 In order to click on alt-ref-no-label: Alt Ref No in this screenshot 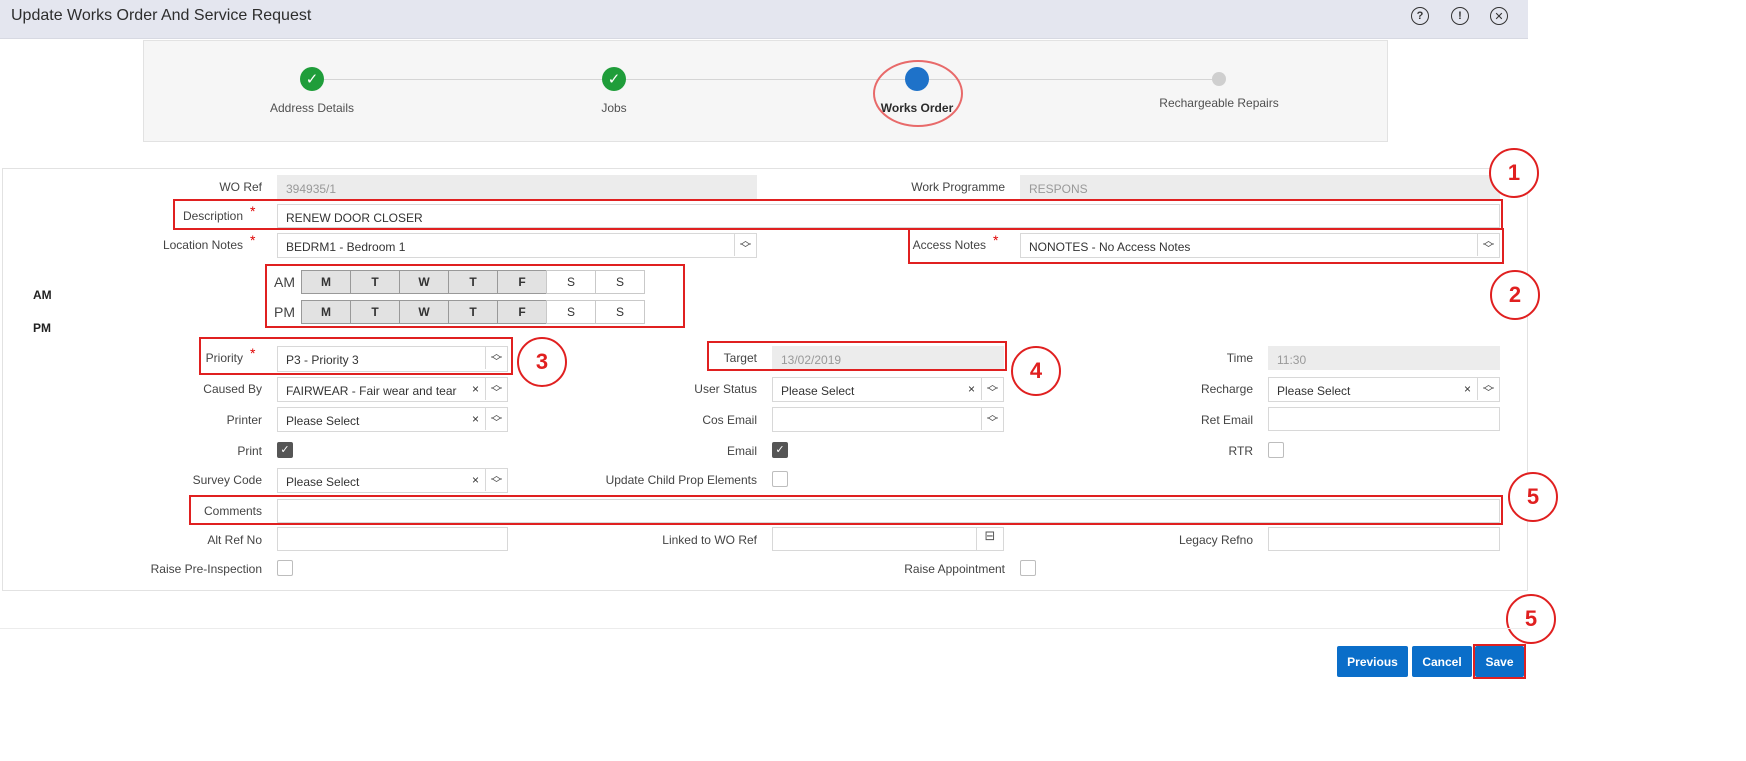, I will do `click(234, 540)`.